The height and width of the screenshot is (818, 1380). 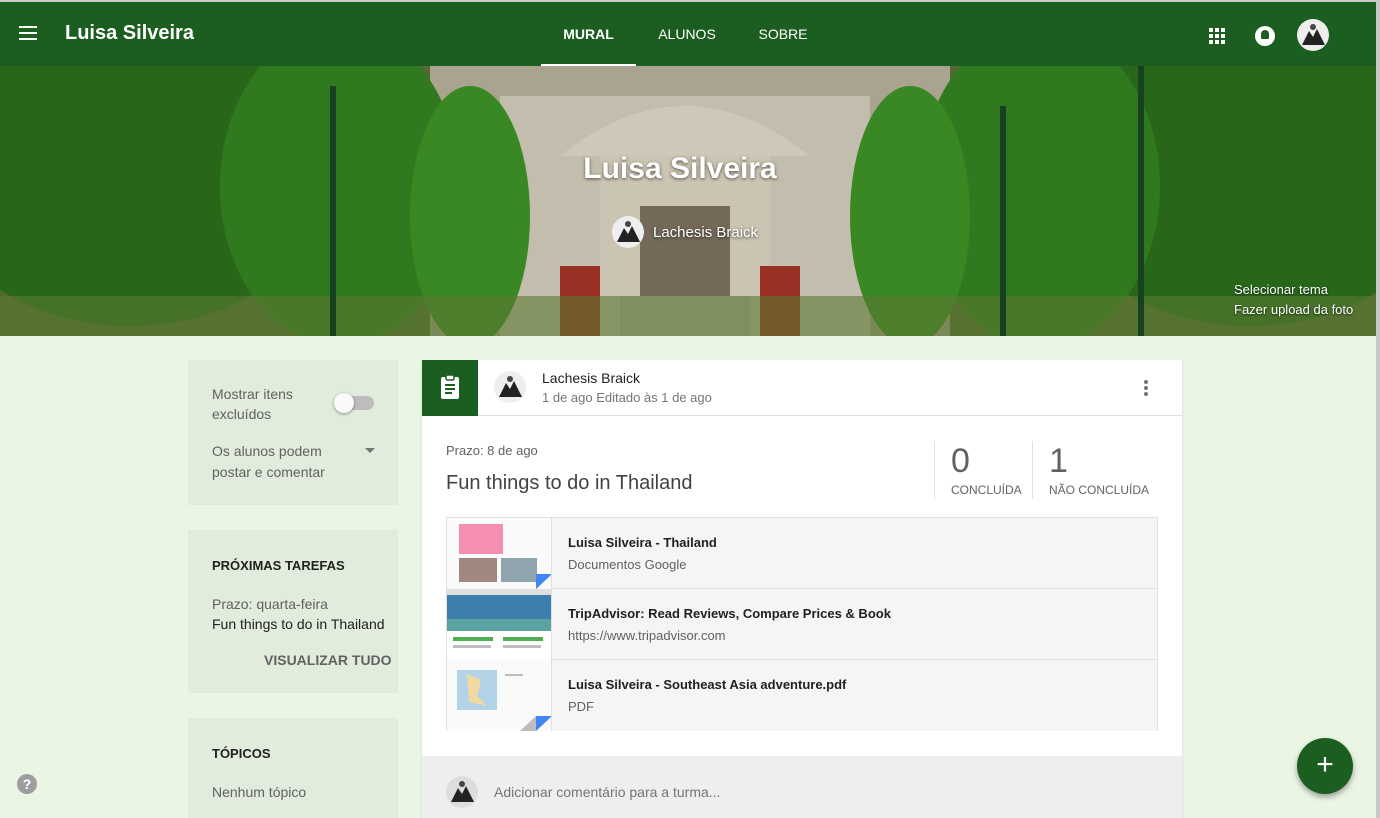 I want to click on banner-teacher: Lachesis Braick, so click(x=685, y=232).